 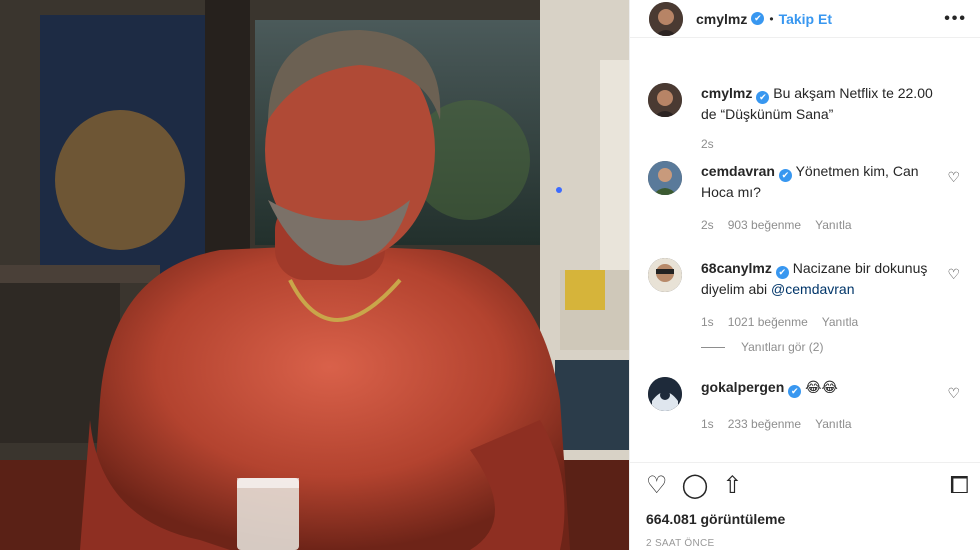 What do you see at coordinates (665, 100) in the screenshot?
I see `caption-avatar` at bounding box center [665, 100].